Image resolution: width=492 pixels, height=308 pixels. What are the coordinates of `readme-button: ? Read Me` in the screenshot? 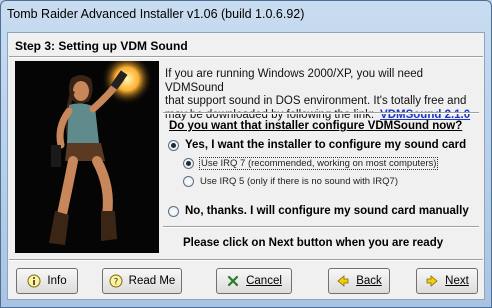 It's located at (142, 281).